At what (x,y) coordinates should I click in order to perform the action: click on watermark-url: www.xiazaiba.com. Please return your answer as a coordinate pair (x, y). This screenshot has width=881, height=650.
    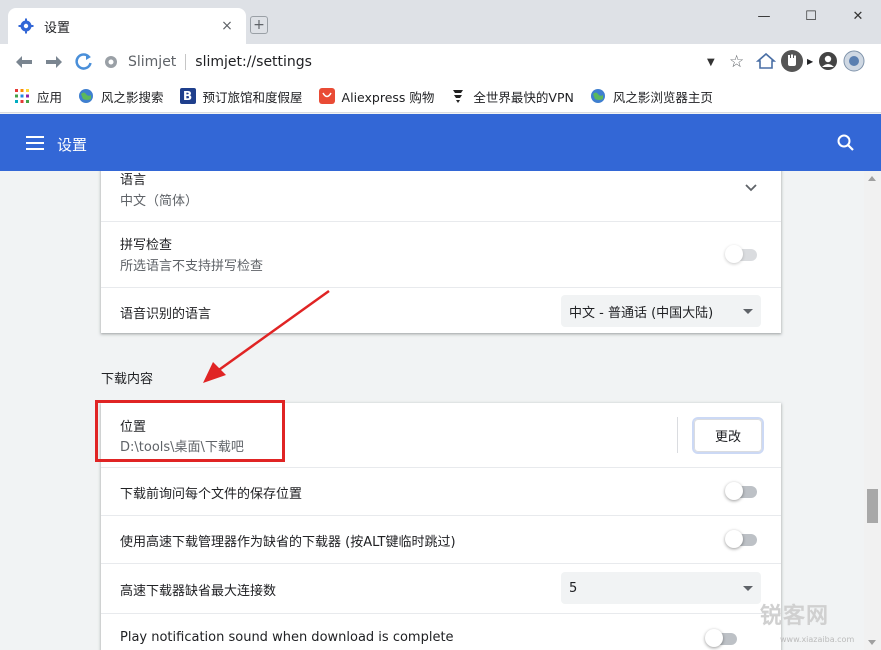
    Looking at the image, I should click on (817, 639).